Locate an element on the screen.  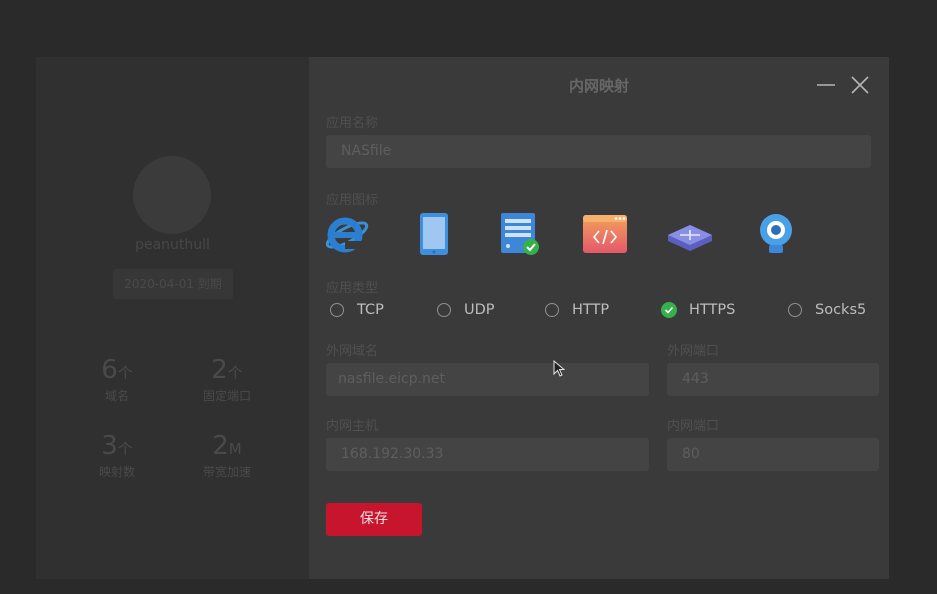
code-window-icon is located at coordinates (605, 234).